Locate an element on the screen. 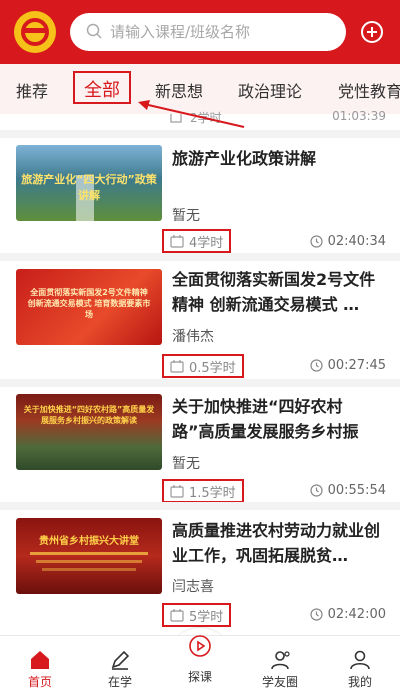 This screenshot has width=400, height=693. course-duration: 00:27:45 is located at coordinates (356, 365).